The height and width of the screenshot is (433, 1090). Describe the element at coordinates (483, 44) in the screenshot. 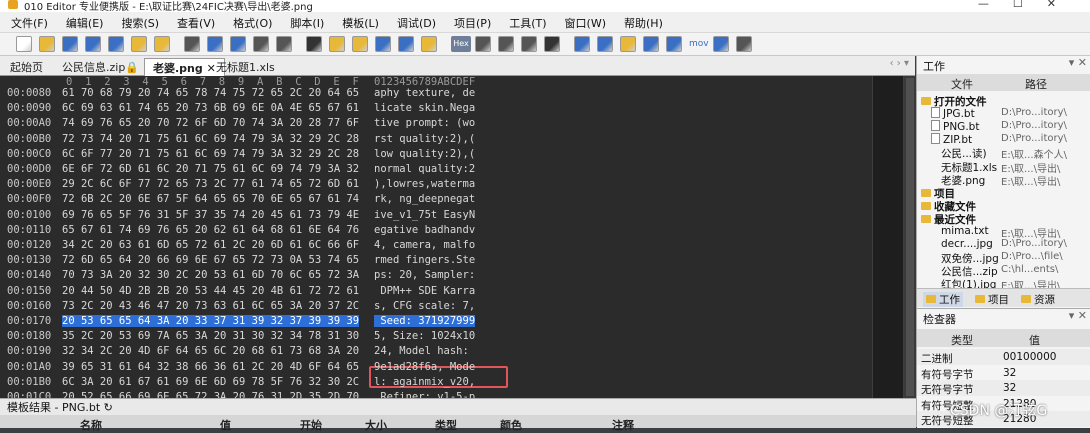

I see `columns-icon` at that location.